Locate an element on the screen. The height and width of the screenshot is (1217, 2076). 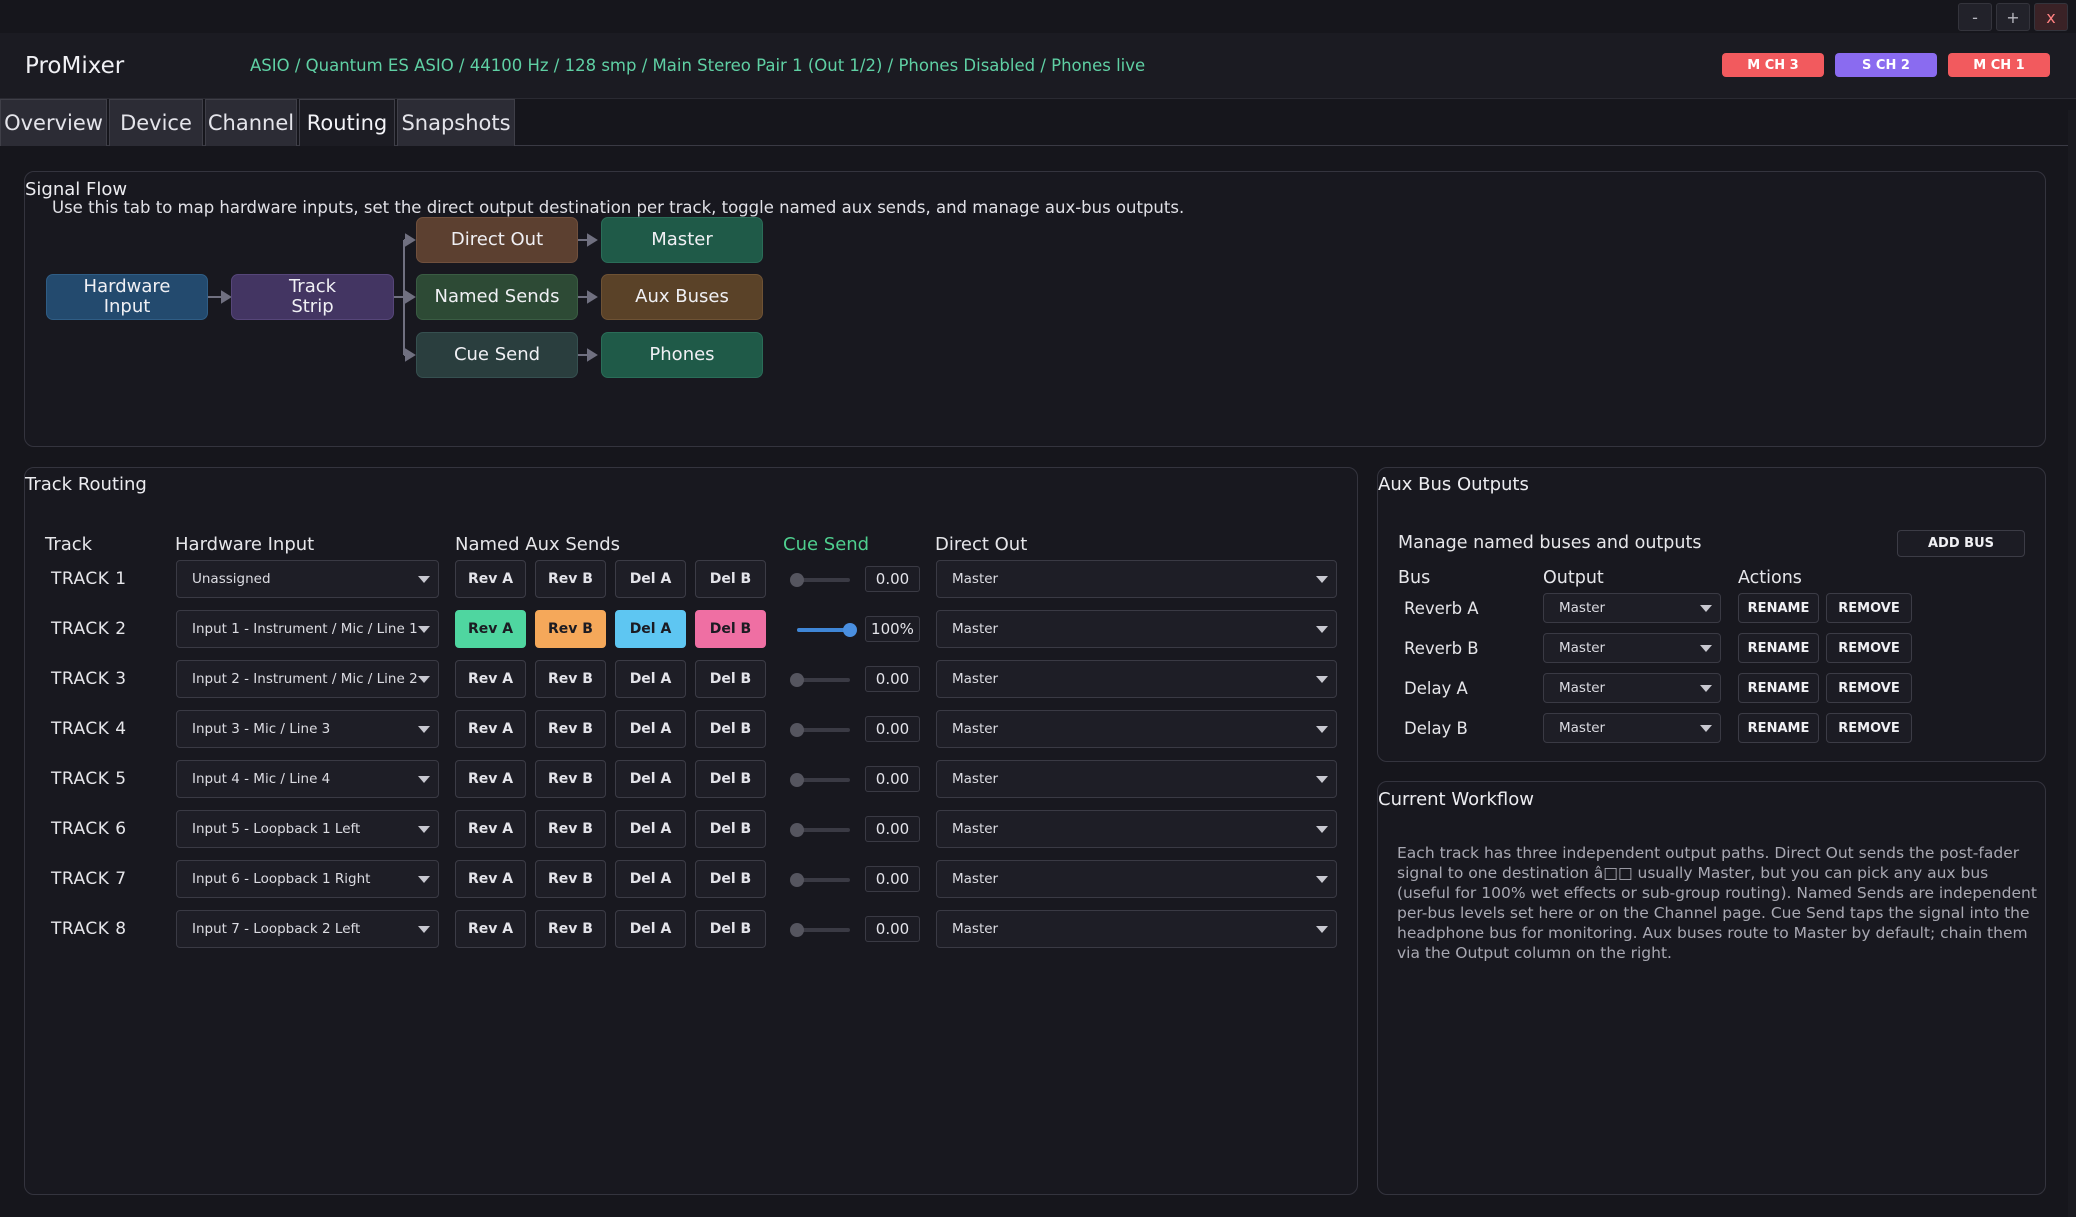
flow-phones: Phones is located at coordinates (682, 355).